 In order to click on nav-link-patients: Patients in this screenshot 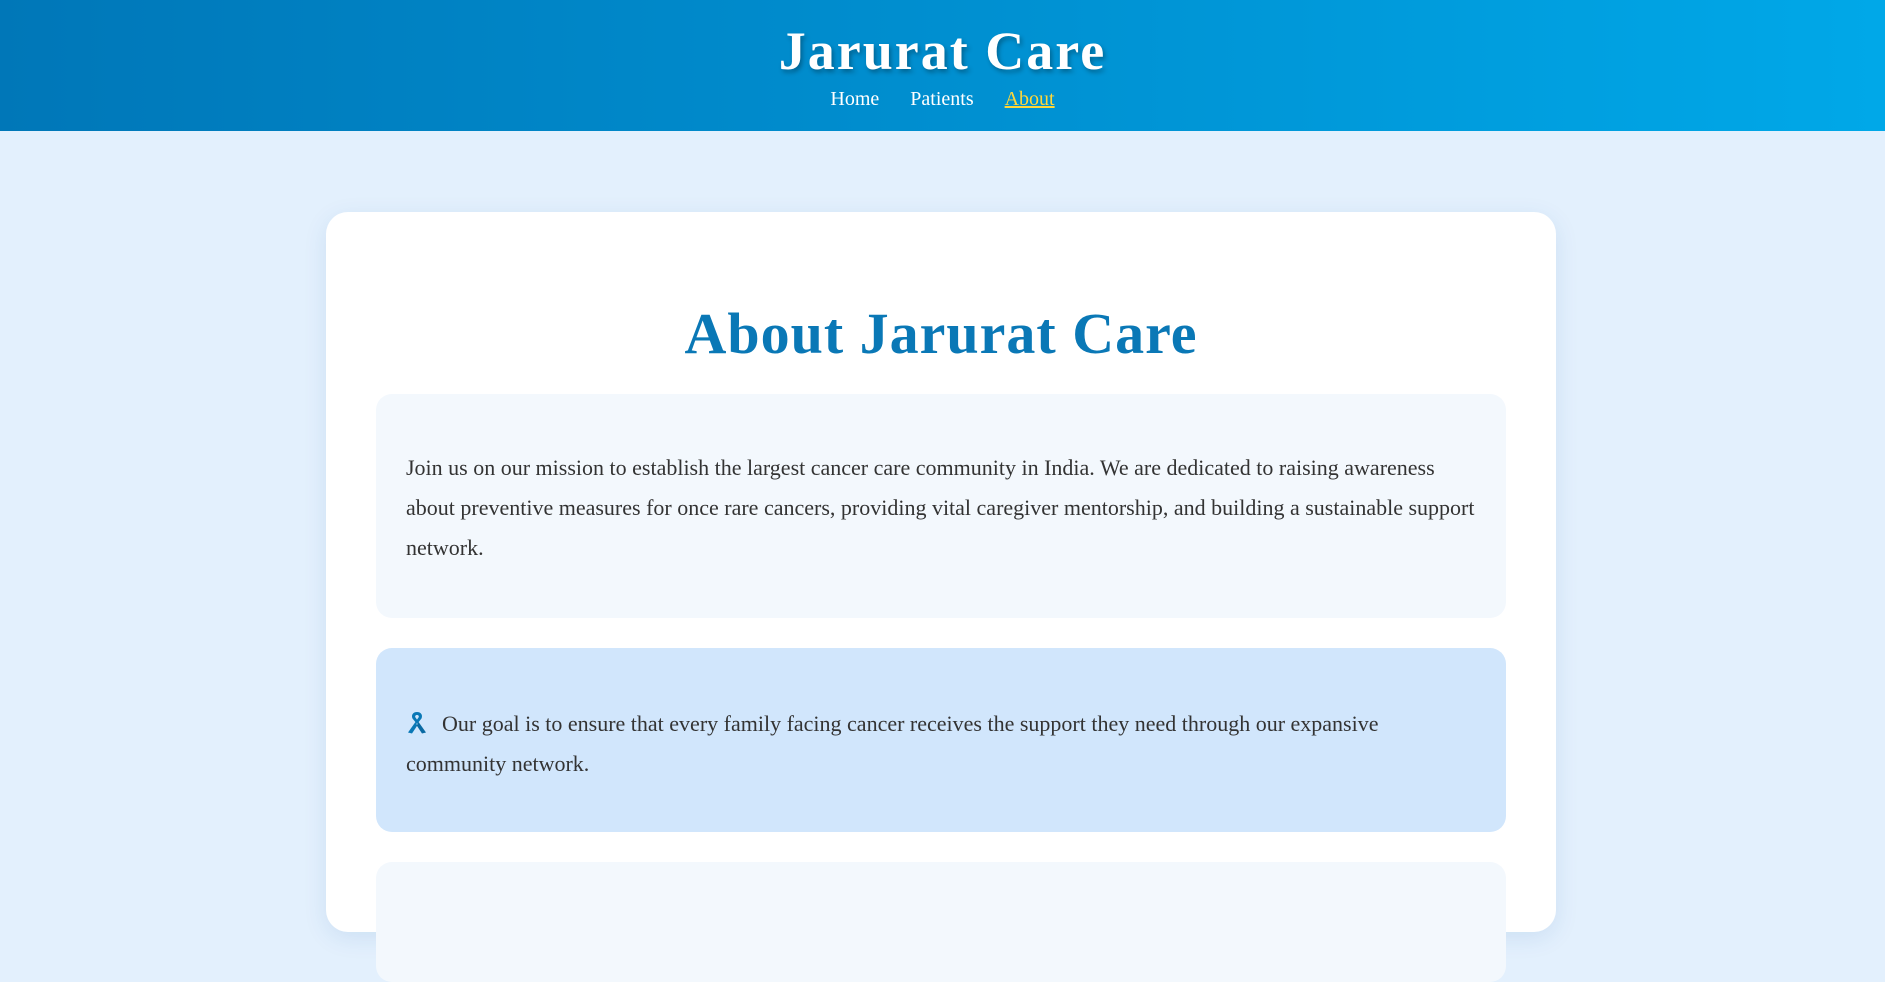, I will do `click(941, 99)`.